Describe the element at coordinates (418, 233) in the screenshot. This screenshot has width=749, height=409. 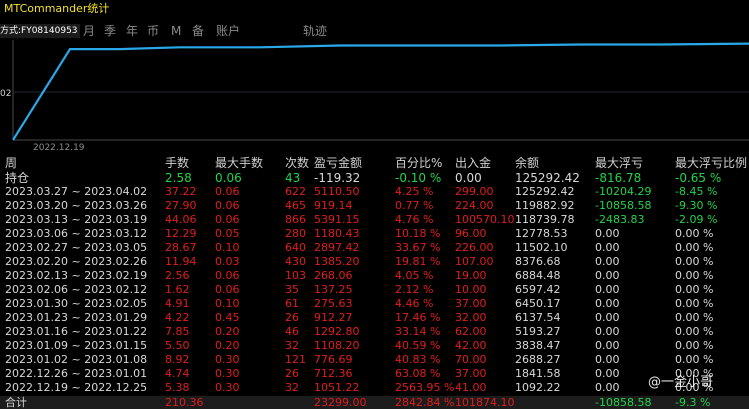
I see `cell-percent: 10.18 %` at that location.